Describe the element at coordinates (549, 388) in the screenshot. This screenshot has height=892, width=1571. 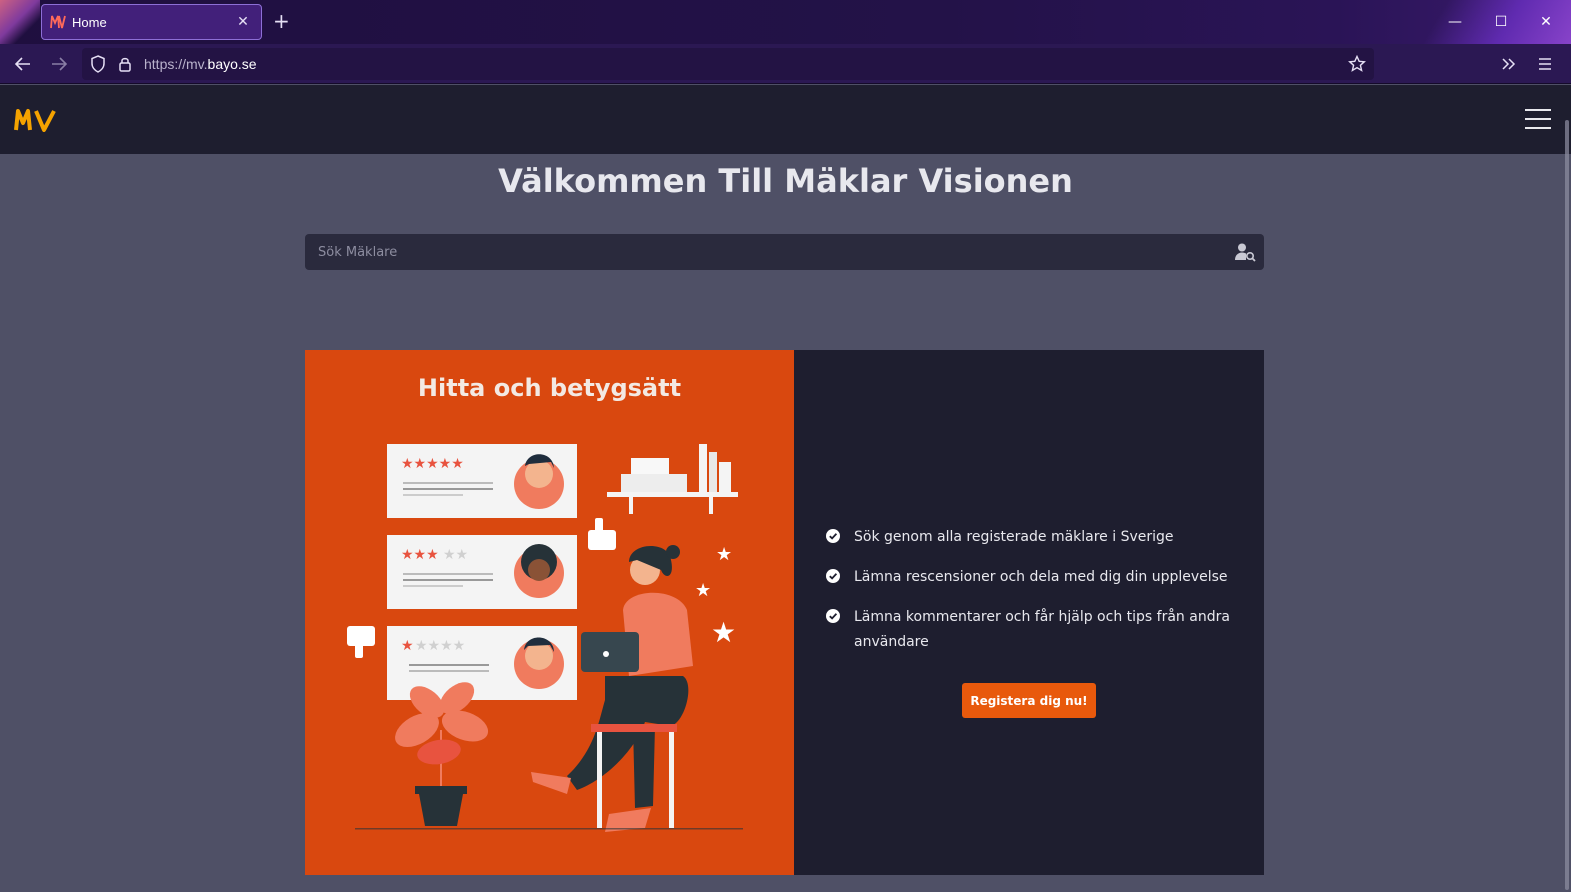
I see `card-heading: Hitta och betygsätt` at that location.